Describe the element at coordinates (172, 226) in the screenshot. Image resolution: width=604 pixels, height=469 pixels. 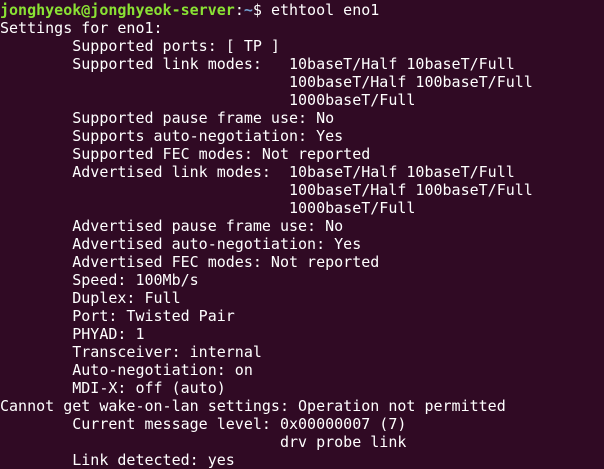
I see `output-line: Advertised pause frame use: No` at that location.